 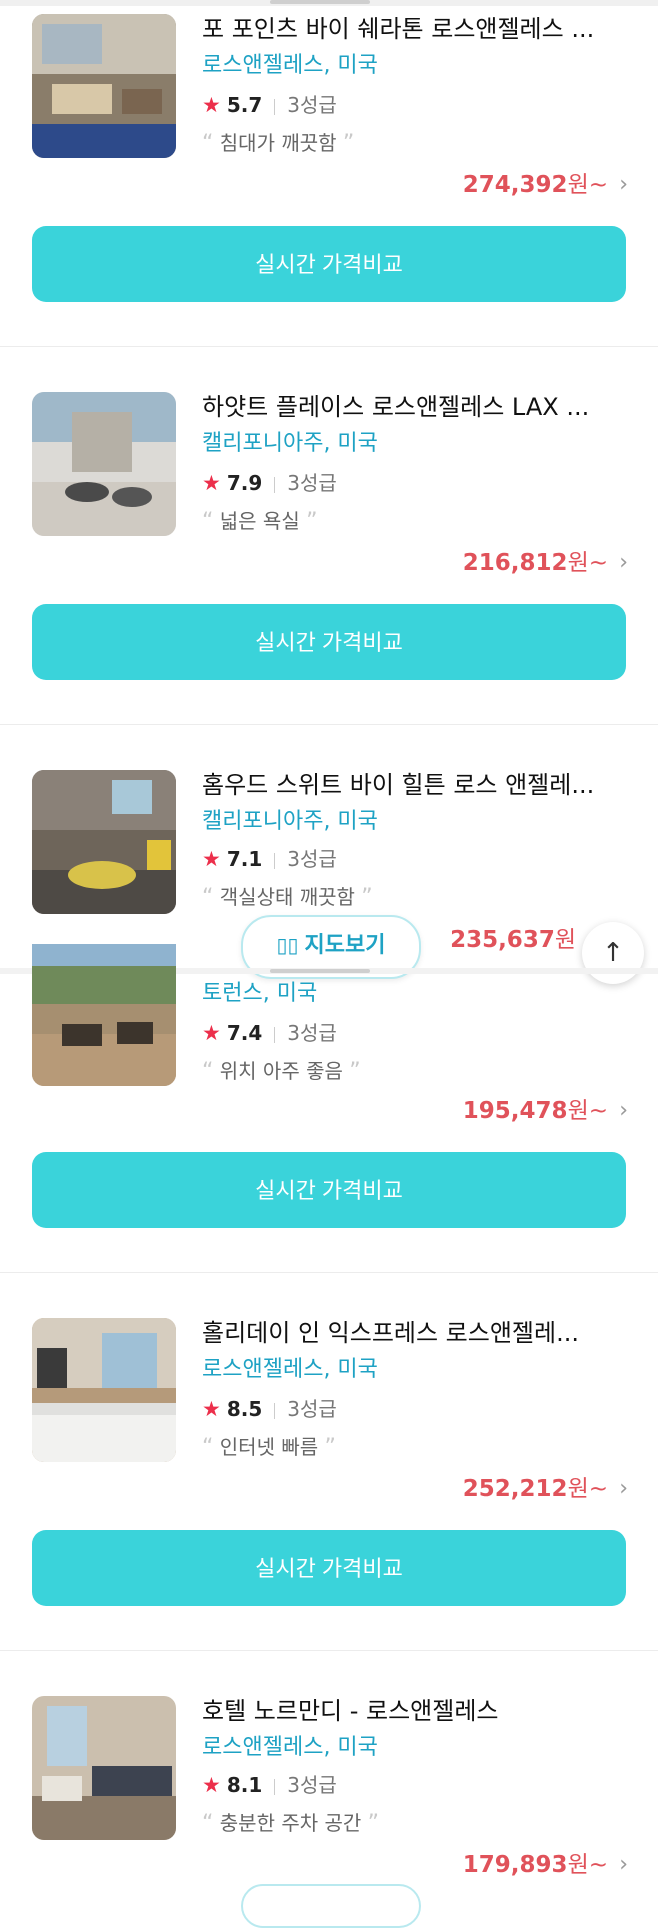 What do you see at coordinates (260, 993) in the screenshot?
I see `hotel-location: 토런스, 미국` at bounding box center [260, 993].